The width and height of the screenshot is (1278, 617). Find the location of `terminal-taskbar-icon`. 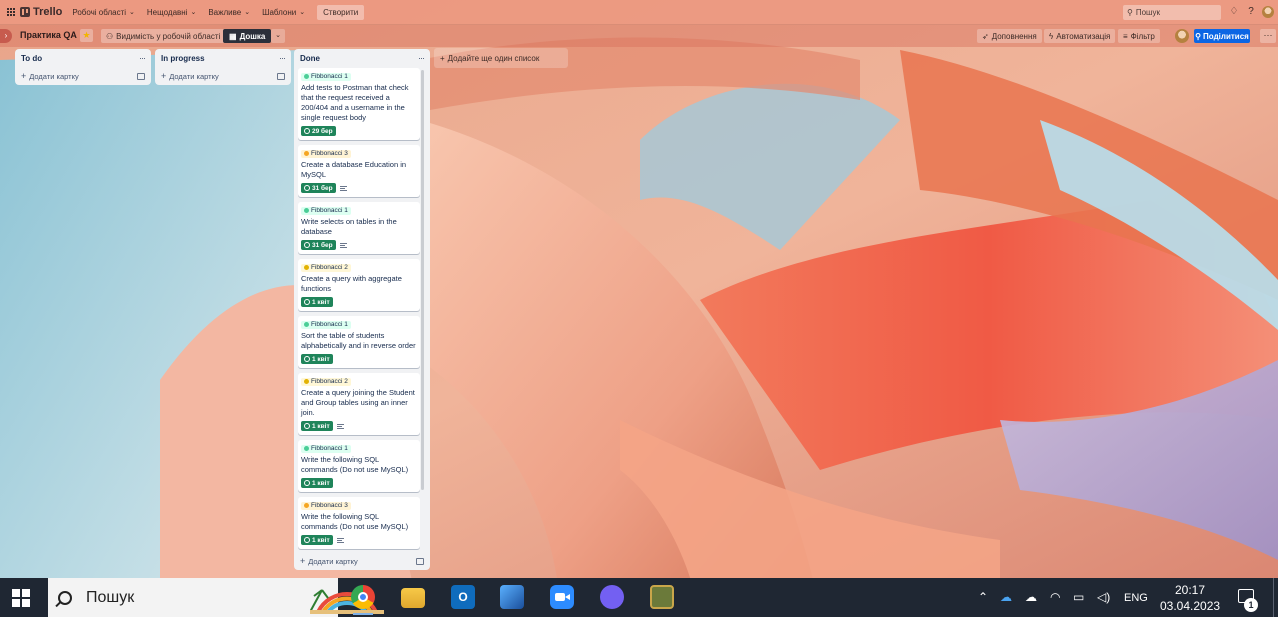

terminal-taskbar-icon is located at coordinates (662, 597).